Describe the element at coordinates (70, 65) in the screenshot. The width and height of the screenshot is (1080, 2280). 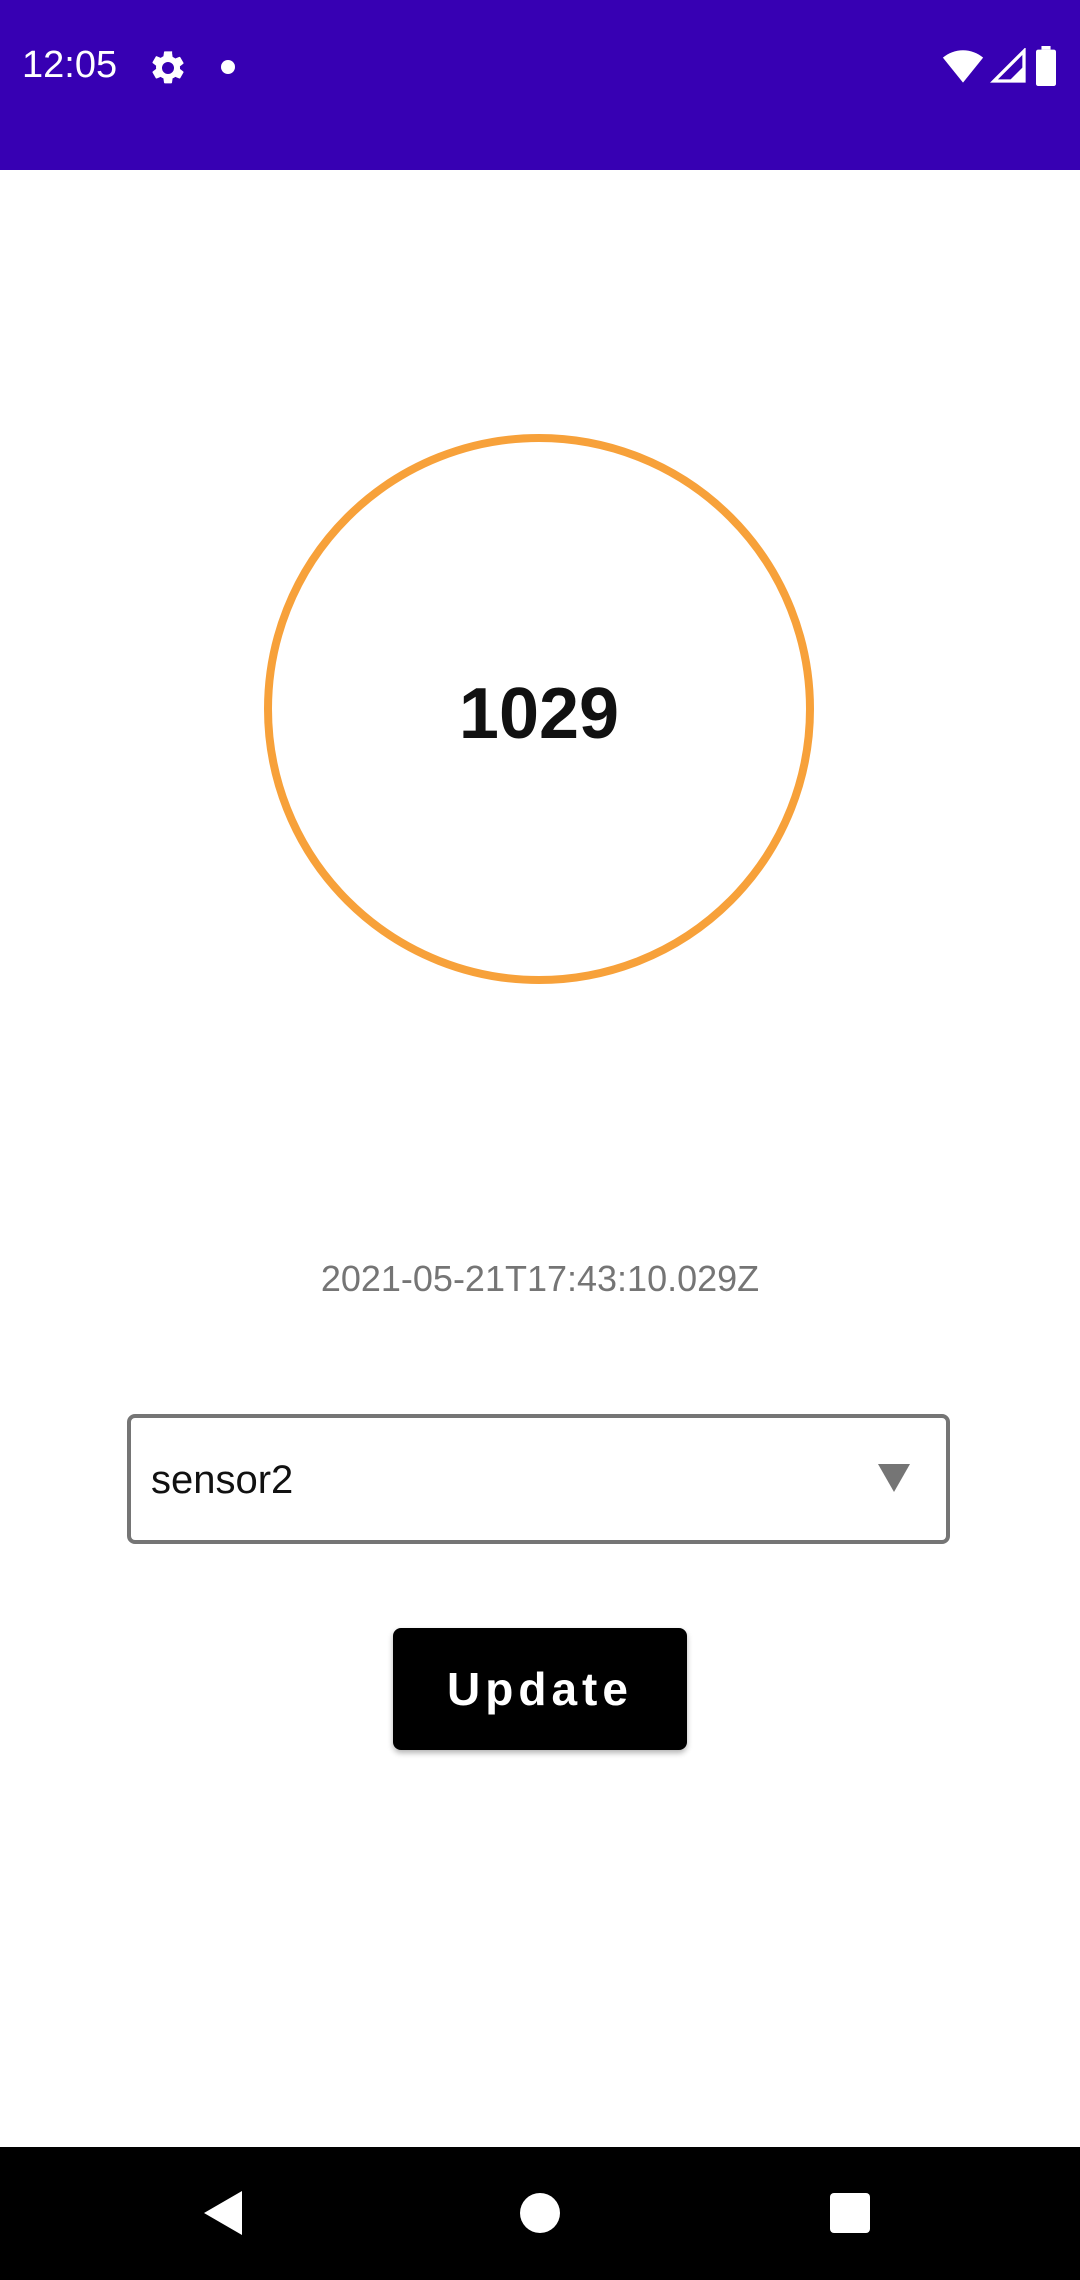
I see `status-time: 12:05` at that location.